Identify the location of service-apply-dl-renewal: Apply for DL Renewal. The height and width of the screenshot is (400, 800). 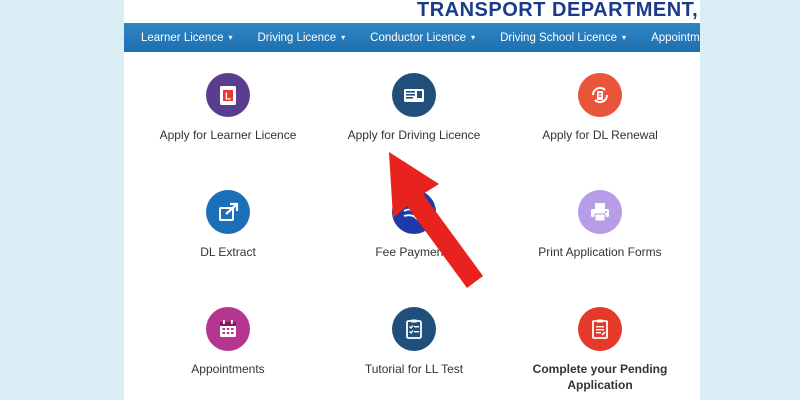
(600, 108).